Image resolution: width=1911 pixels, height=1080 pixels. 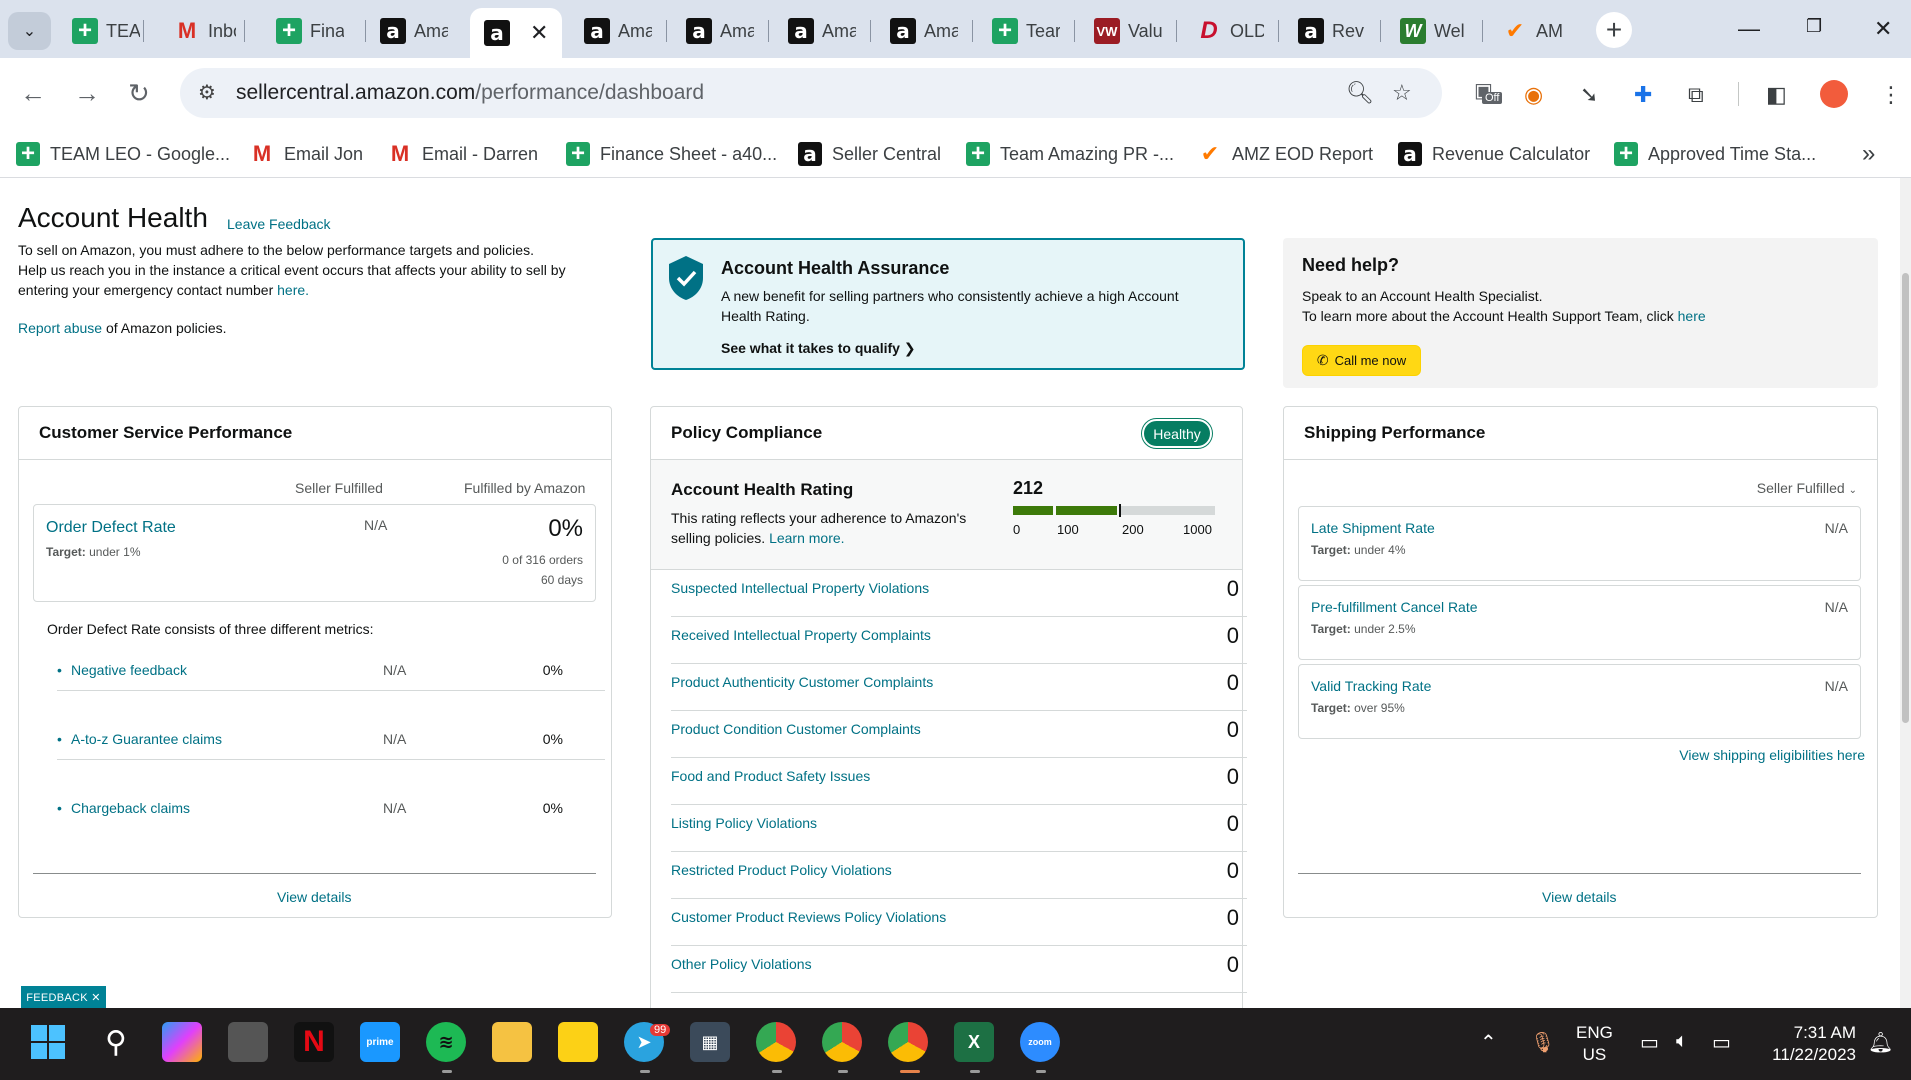 I want to click on profile-avatar, so click(x=1834, y=94).